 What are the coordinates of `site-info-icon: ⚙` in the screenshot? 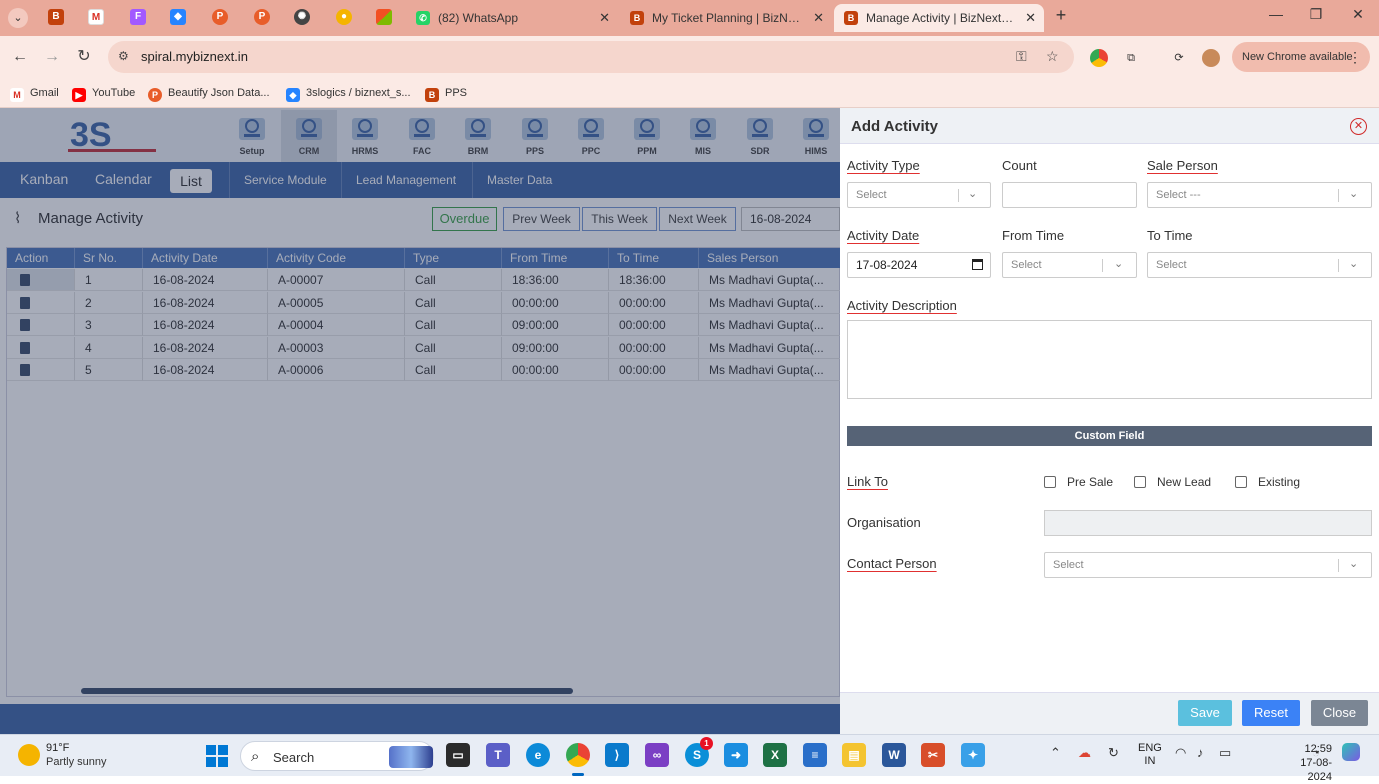 It's located at (123, 56).